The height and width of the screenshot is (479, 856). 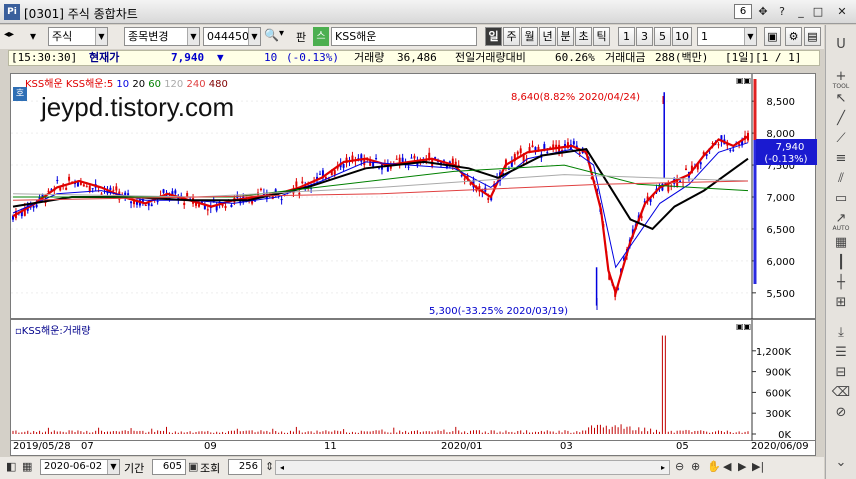 What do you see at coordinates (498, 311) in the screenshot?
I see `low-annotation: 5,300(-33.25% 2020/03/19)` at bounding box center [498, 311].